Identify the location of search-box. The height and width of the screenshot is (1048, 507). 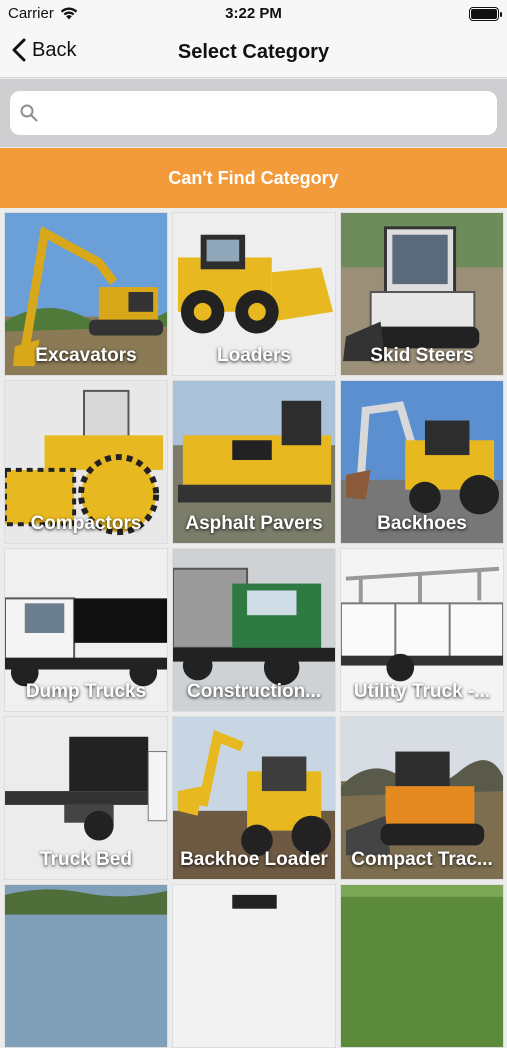
(253, 113).